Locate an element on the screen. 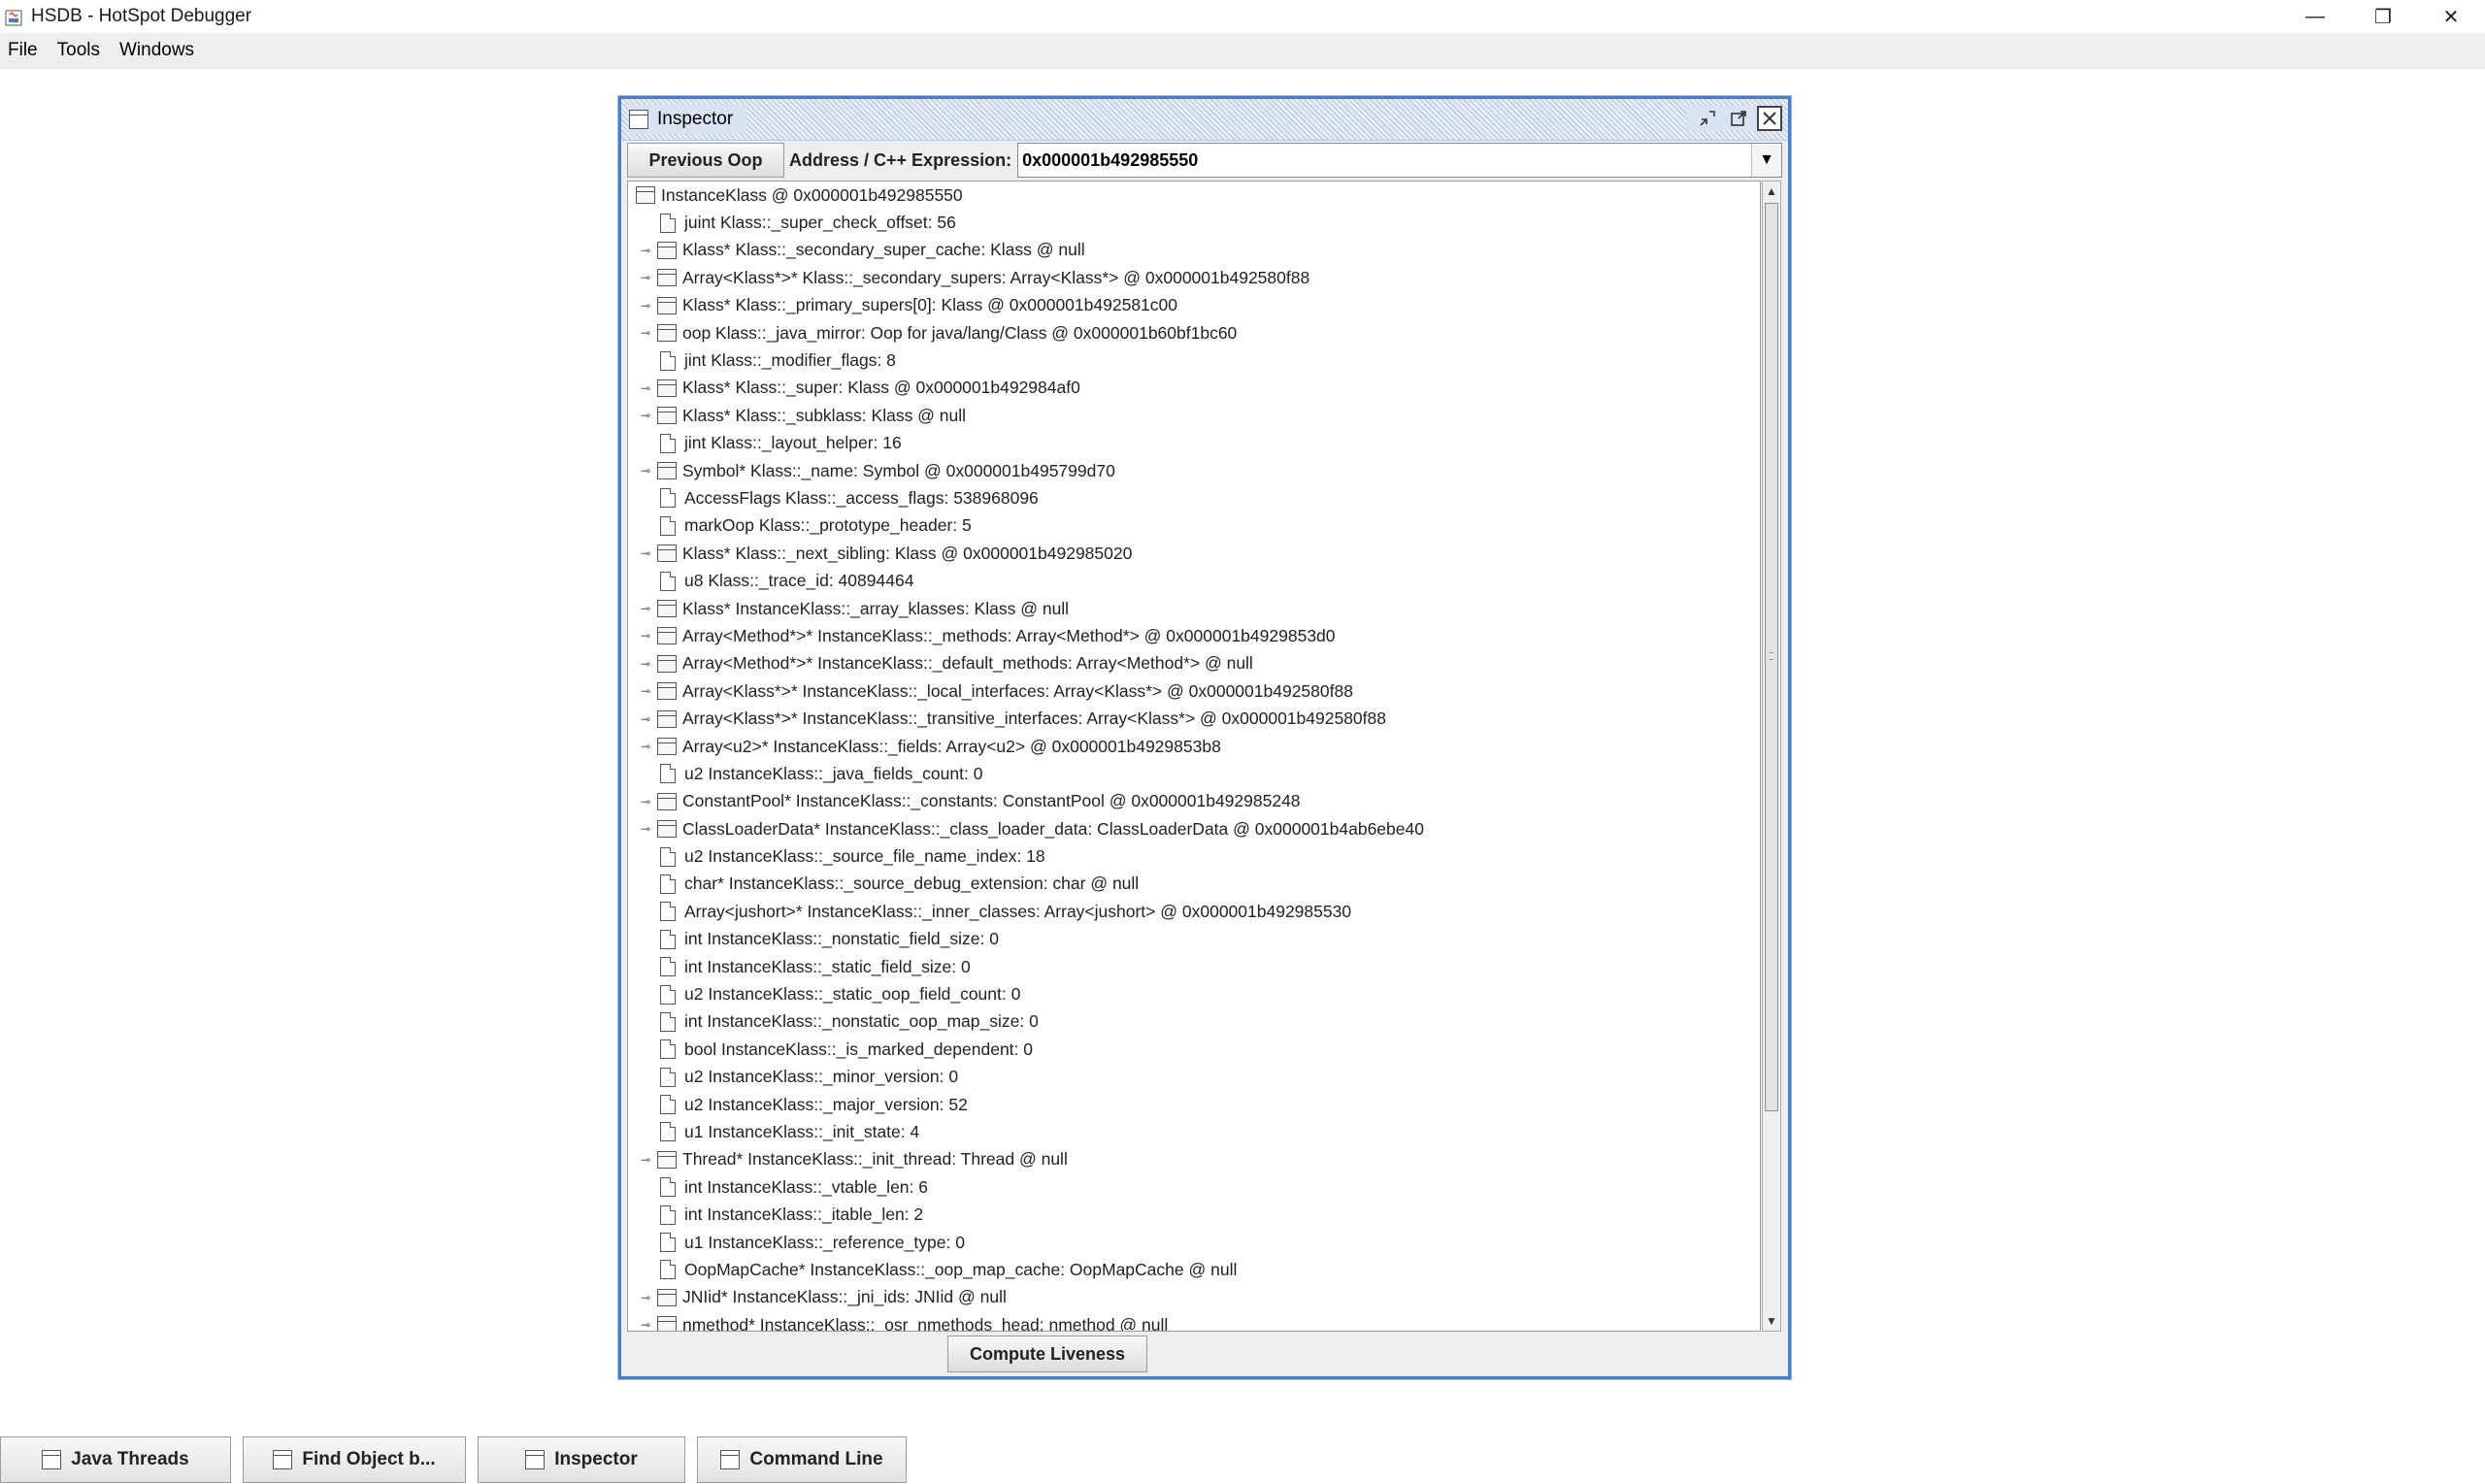  menu-tools: Tools is located at coordinates (79, 50).